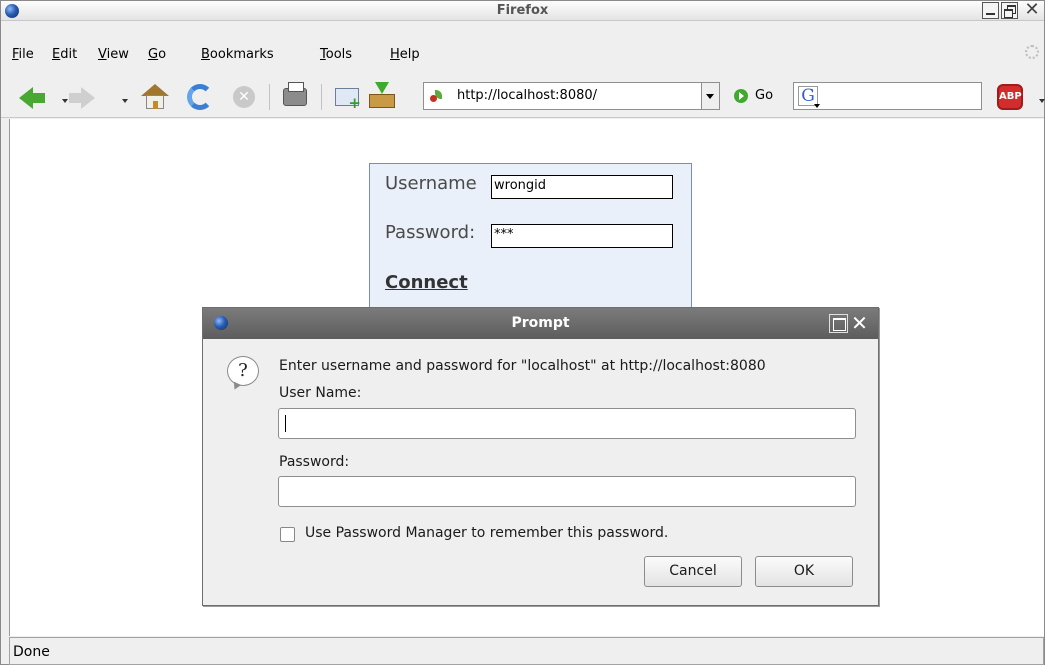  I want to click on cancel-button: Cancel, so click(693, 571).